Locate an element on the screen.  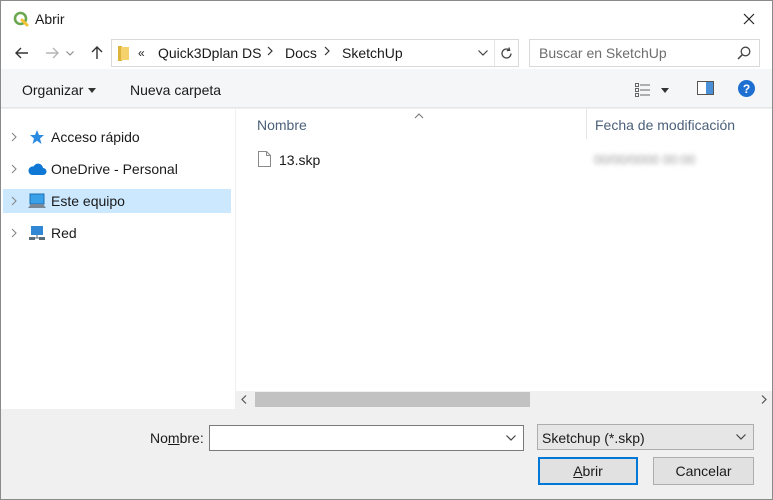
sidebar-item-label: OneDrive - Personal is located at coordinates (114, 169).